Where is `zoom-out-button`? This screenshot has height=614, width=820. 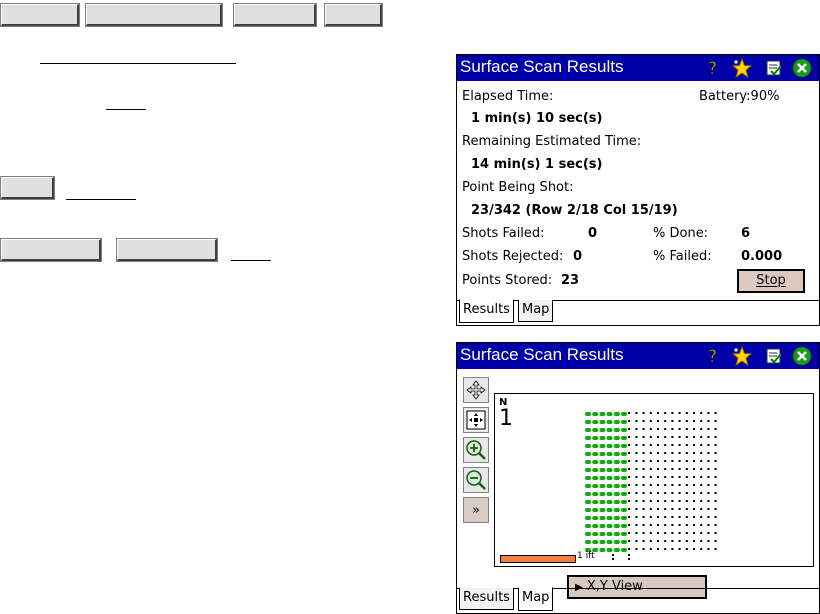
zoom-out-button is located at coordinates (476, 480).